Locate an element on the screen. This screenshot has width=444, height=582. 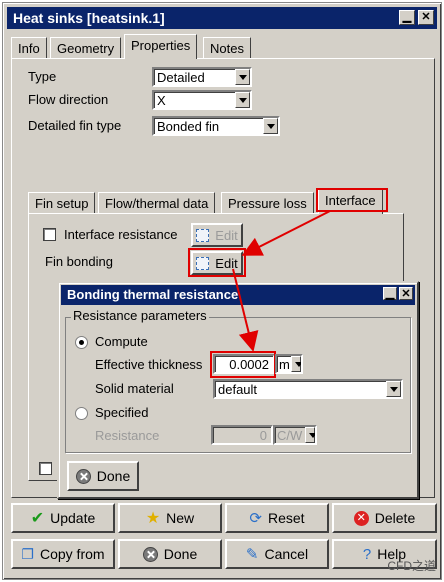
new-label: New is located at coordinates (180, 518).